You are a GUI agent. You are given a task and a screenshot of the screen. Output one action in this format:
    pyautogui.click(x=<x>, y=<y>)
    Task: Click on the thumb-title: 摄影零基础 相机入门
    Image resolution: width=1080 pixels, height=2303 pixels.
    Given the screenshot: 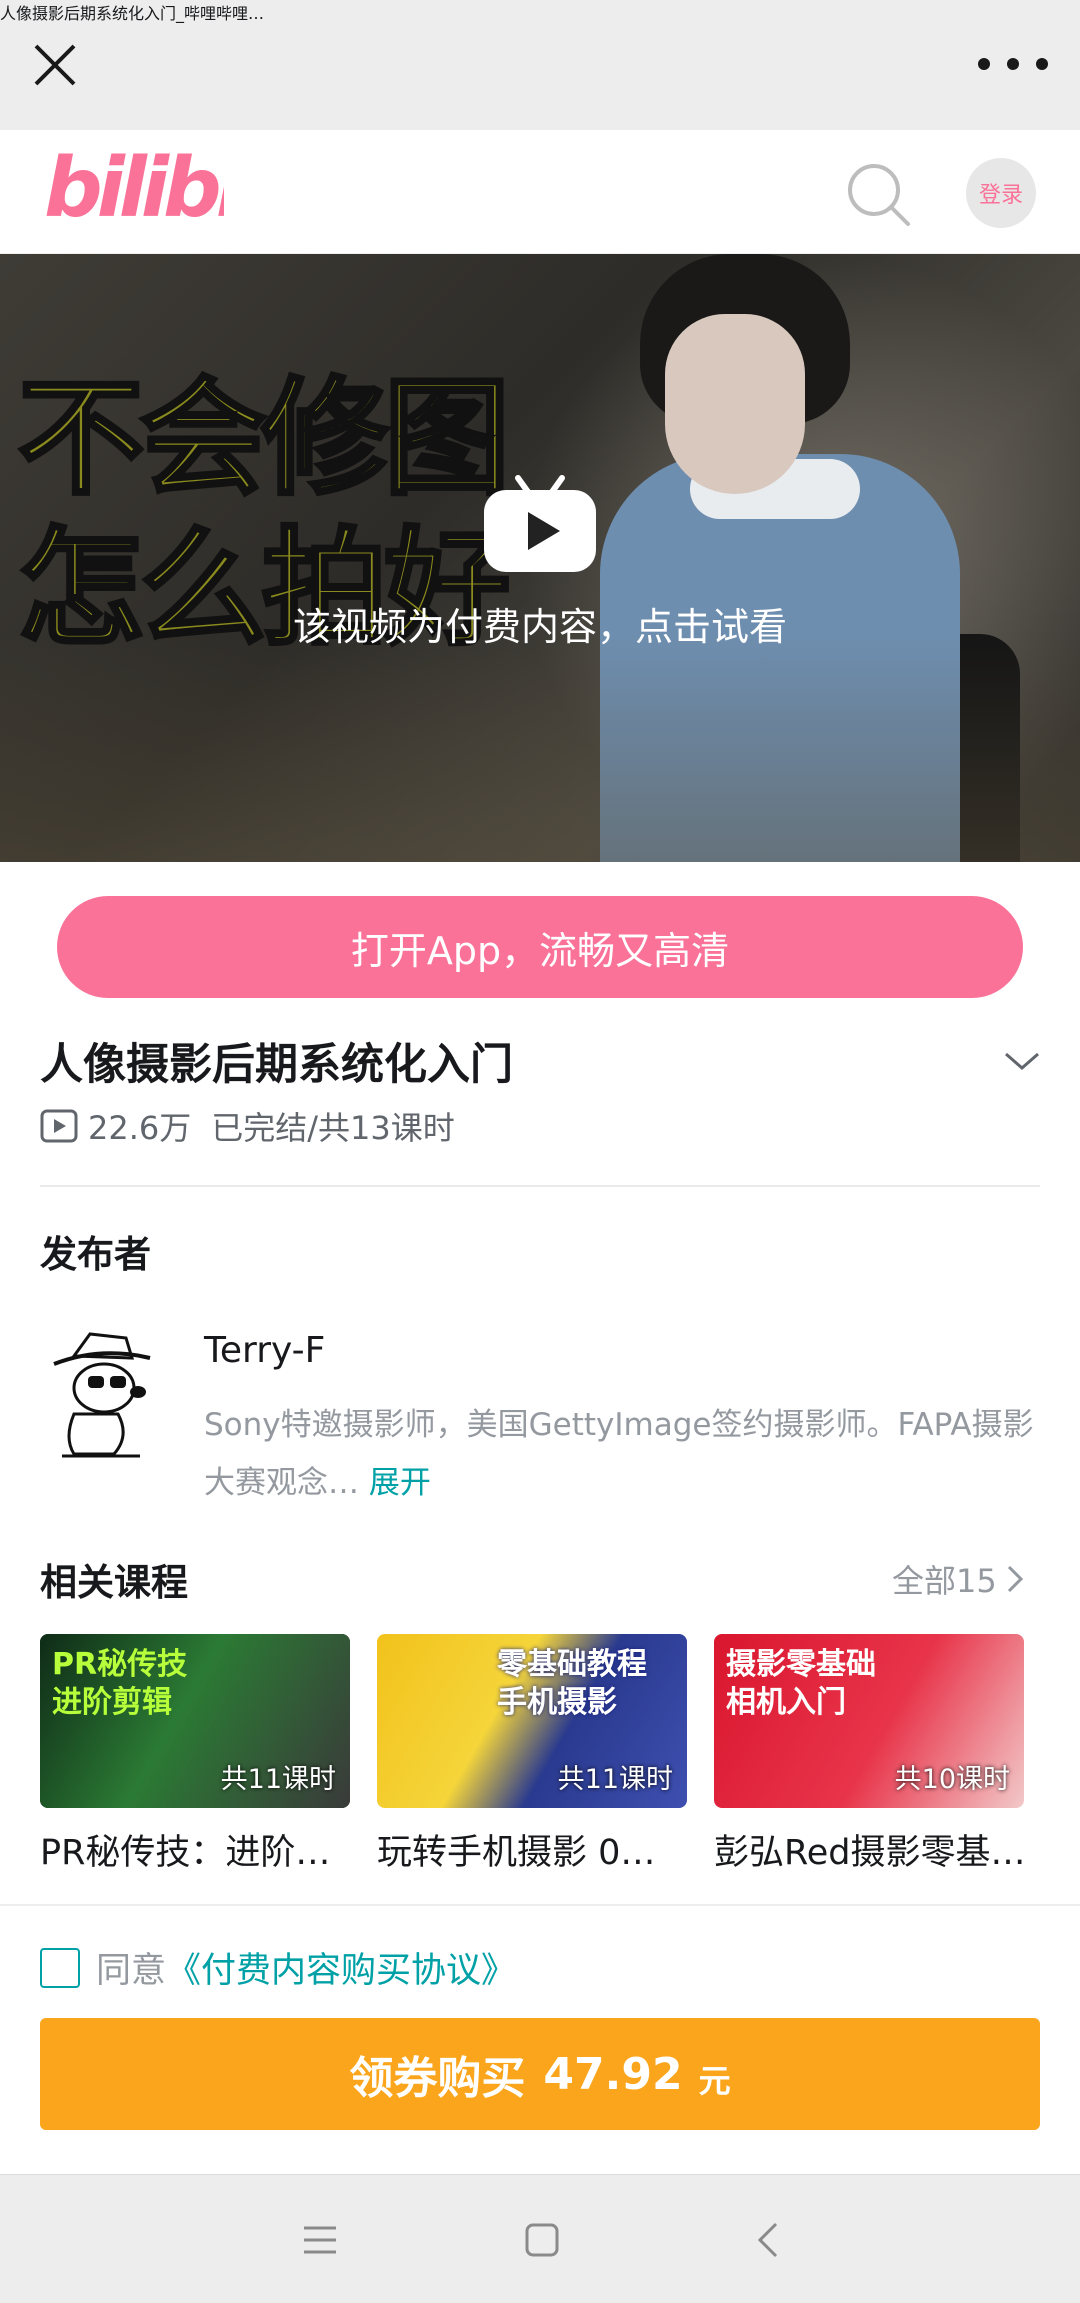 What is the action you would take?
    pyautogui.click(x=801, y=1683)
    